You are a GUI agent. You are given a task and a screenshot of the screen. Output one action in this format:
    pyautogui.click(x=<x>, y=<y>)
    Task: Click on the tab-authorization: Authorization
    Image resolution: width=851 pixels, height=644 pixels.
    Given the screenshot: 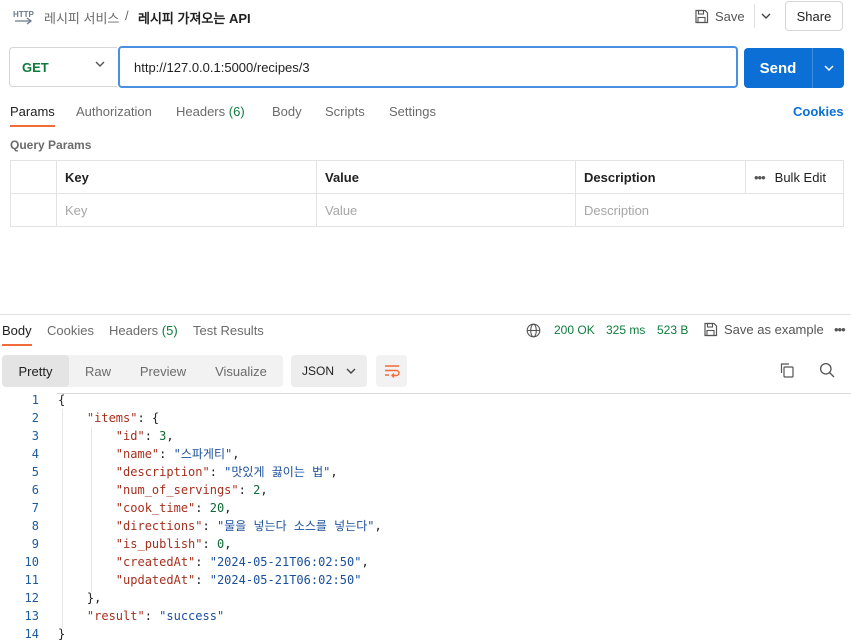 What is the action you would take?
    pyautogui.click(x=114, y=111)
    